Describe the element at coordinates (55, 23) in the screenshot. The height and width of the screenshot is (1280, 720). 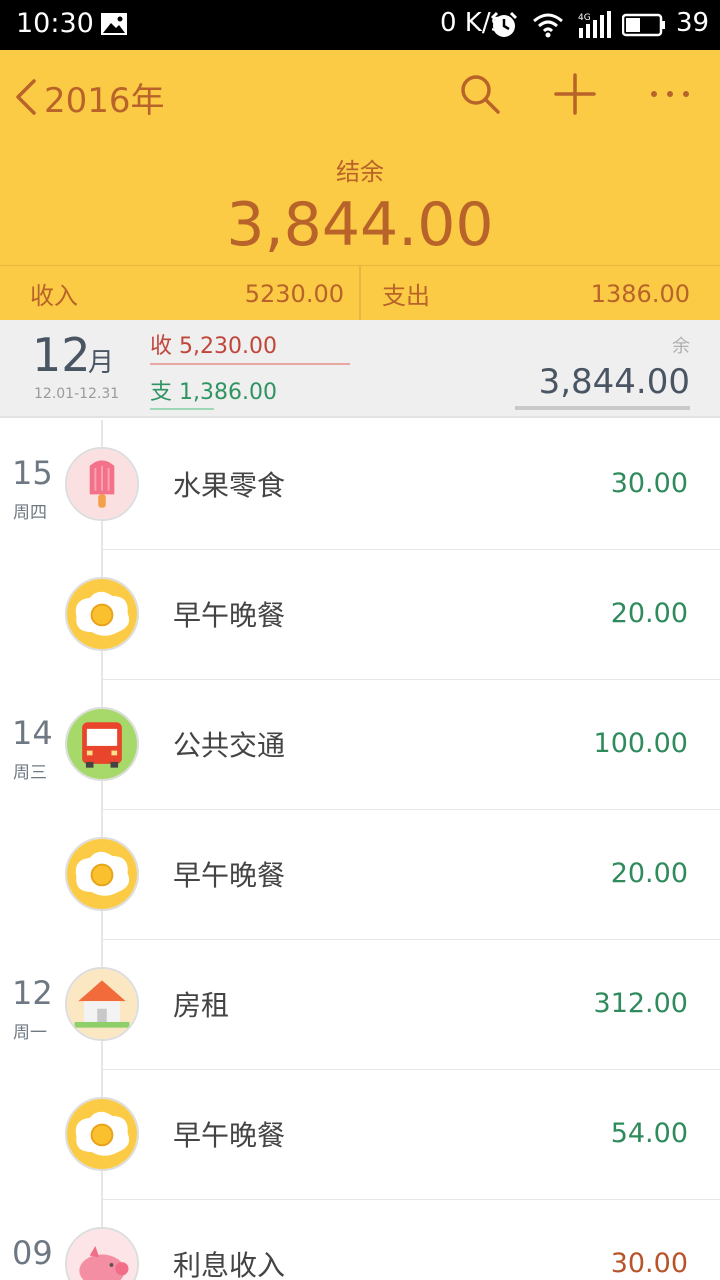
I see `status-time: 10:30` at that location.